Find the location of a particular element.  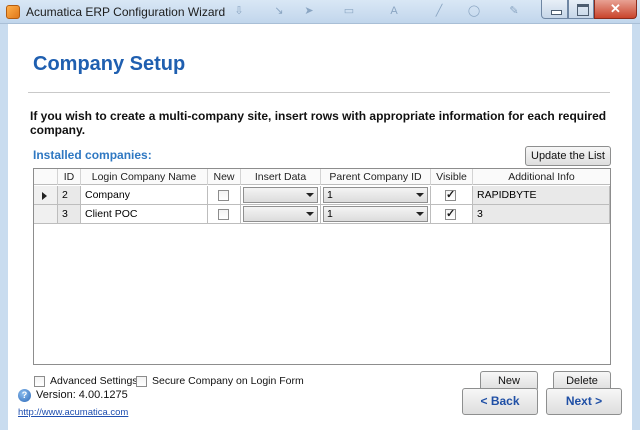

app-icon is located at coordinates (13, 12).